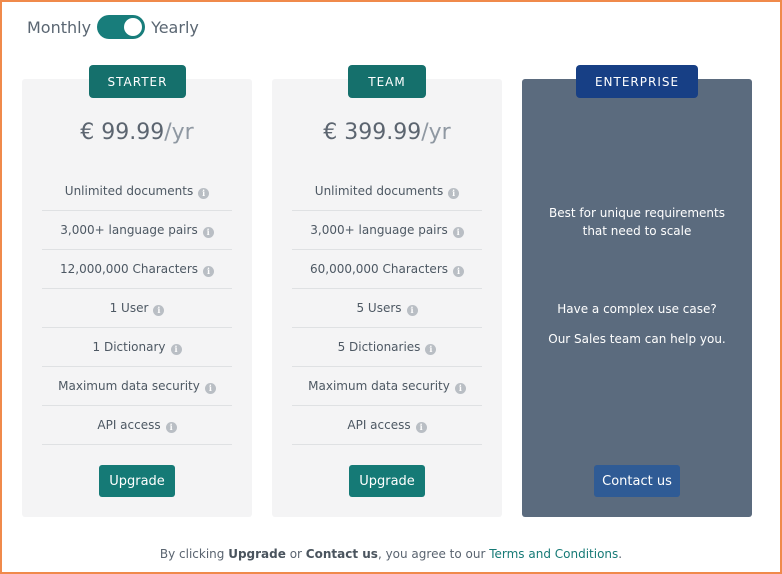 This screenshot has height=574, width=782. What do you see at coordinates (387, 481) in the screenshot?
I see `upgrade-button-team: Upgrade` at bounding box center [387, 481].